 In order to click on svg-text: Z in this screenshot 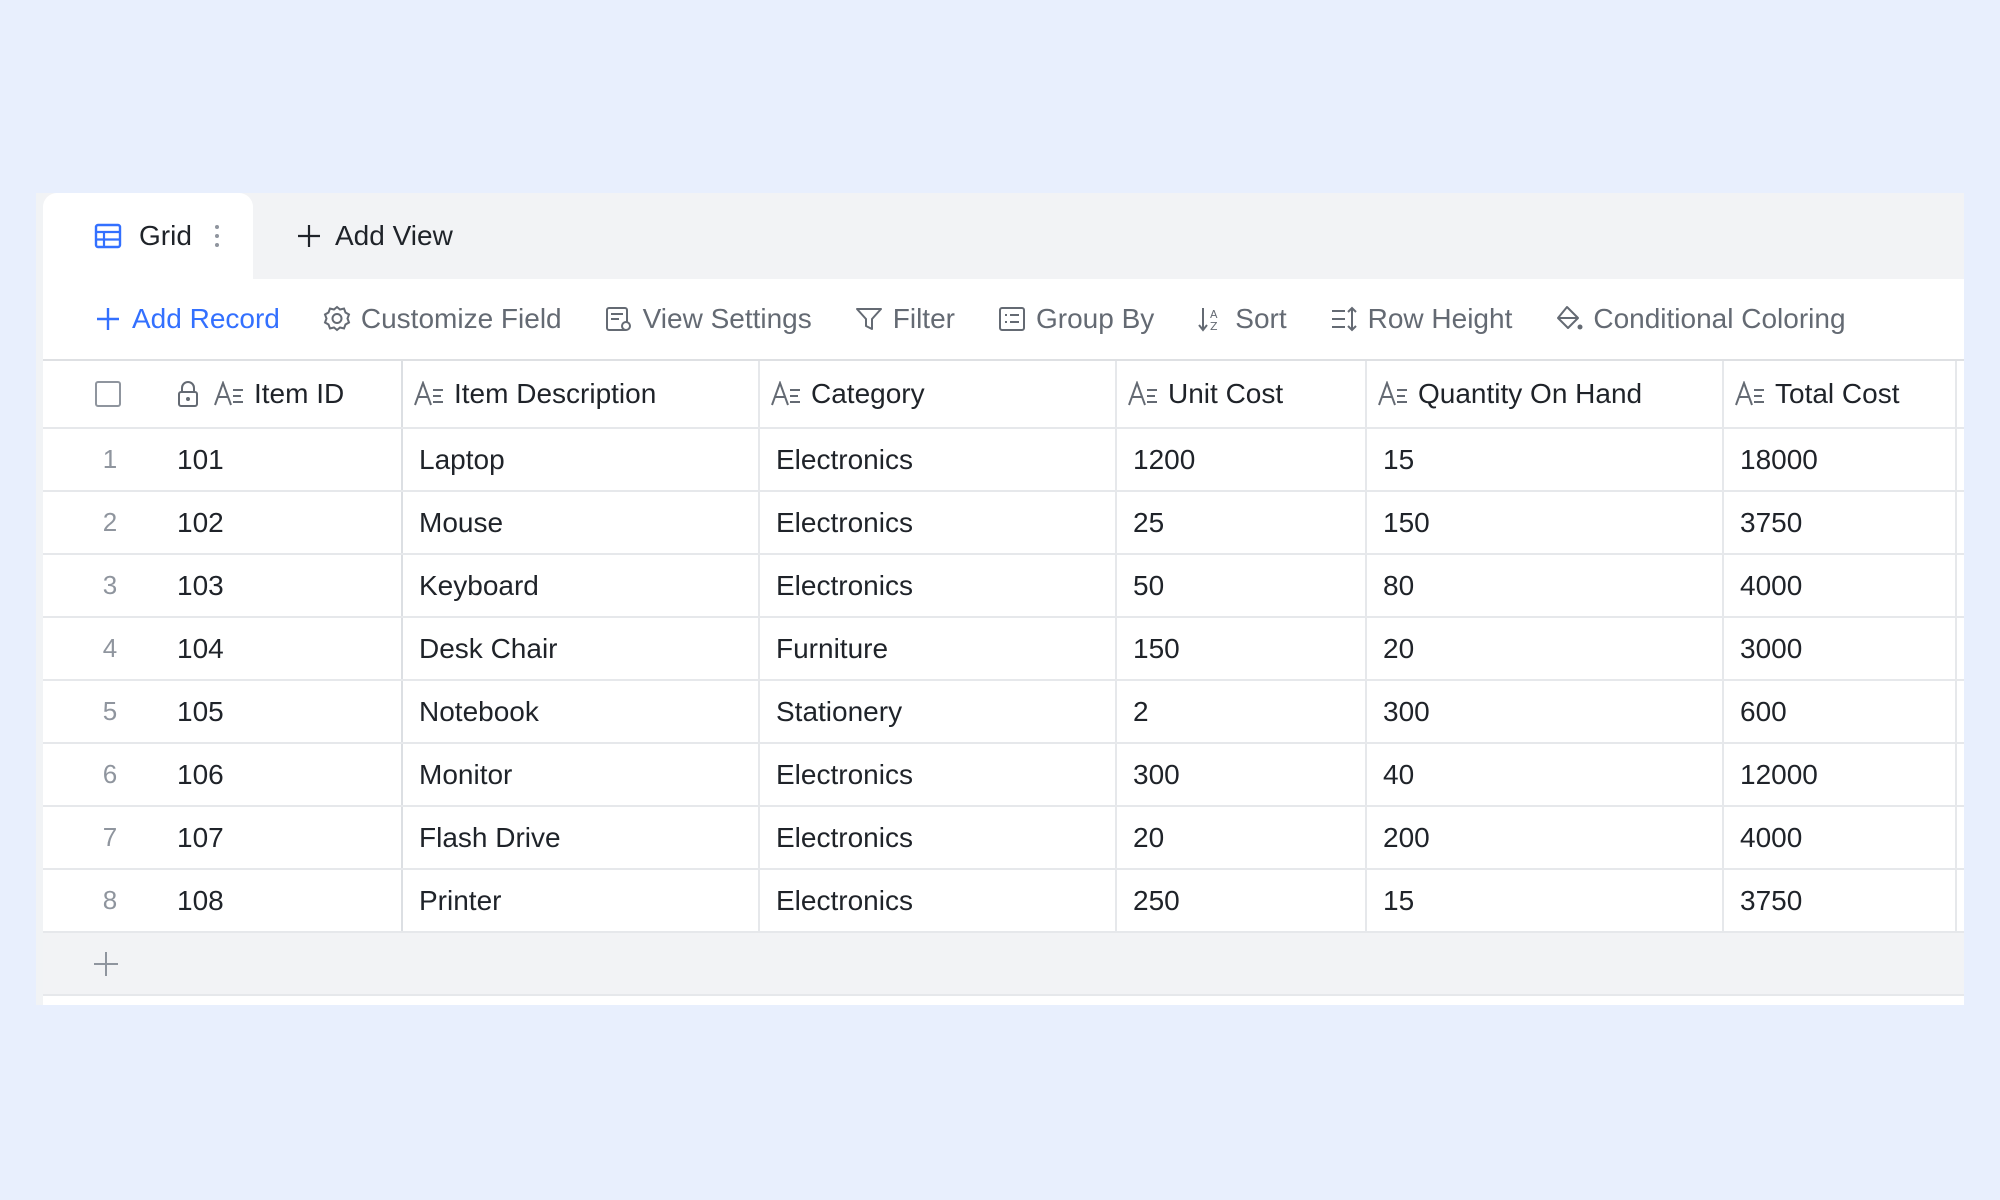, I will do `click(1214, 326)`.